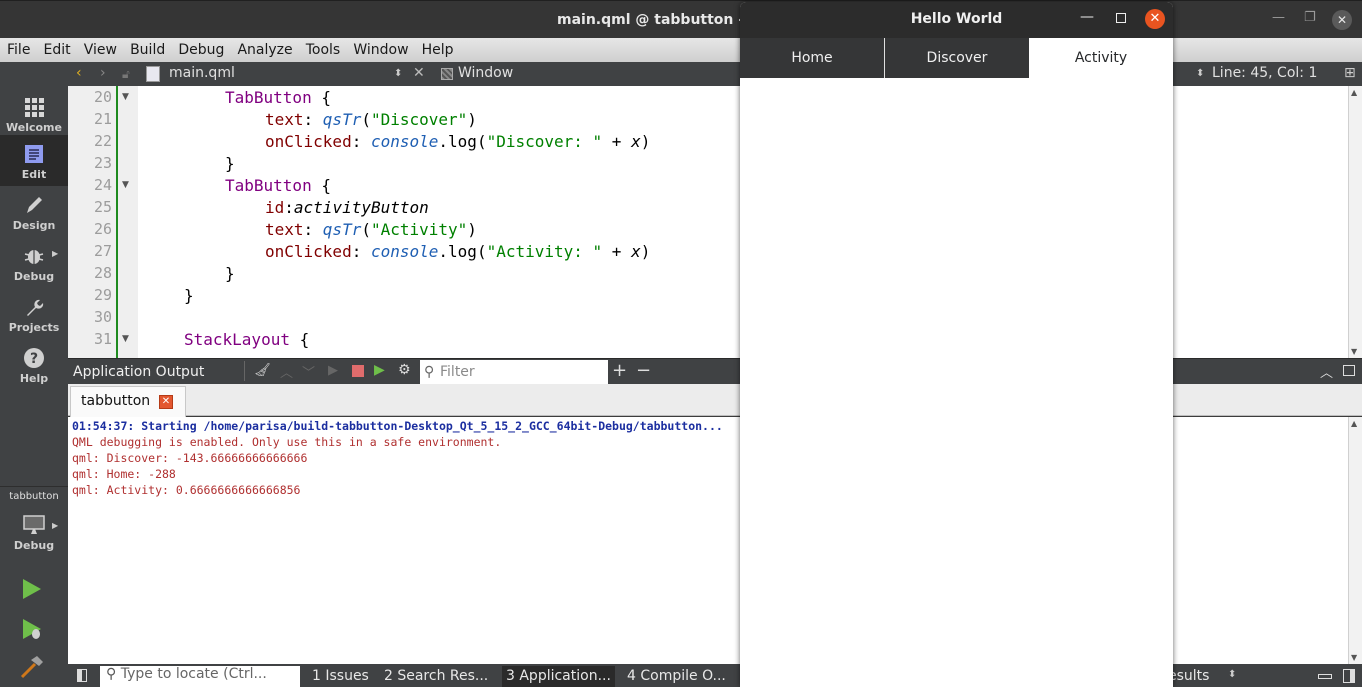  What do you see at coordinates (485, 73) in the screenshot?
I see `symbol-selector: Window` at bounding box center [485, 73].